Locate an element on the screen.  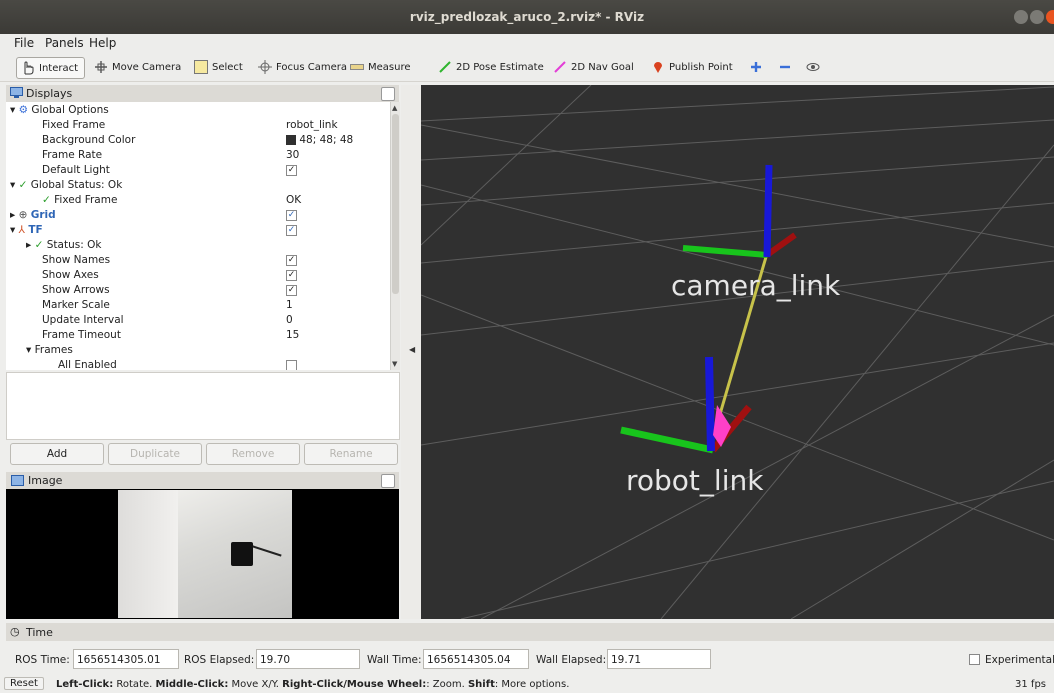
robot-link-axes is located at coordinates (686, 405).